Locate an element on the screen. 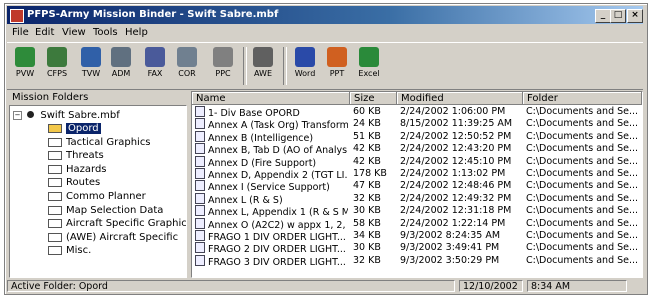 This screenshot has width=652, height=298. column-size-cell: 47 KB is located at coordinates (374, 186).